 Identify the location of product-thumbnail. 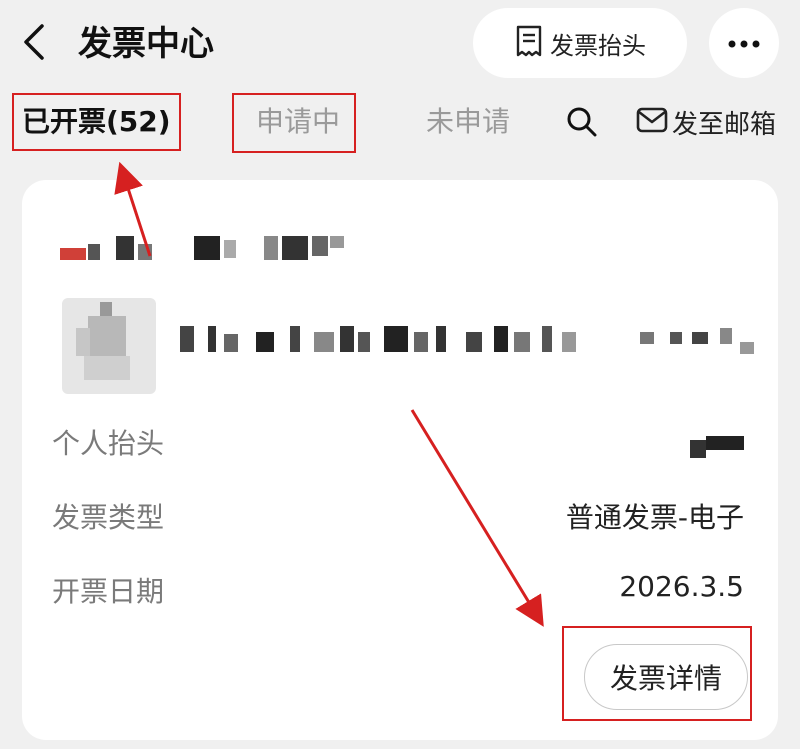
(109, 346).